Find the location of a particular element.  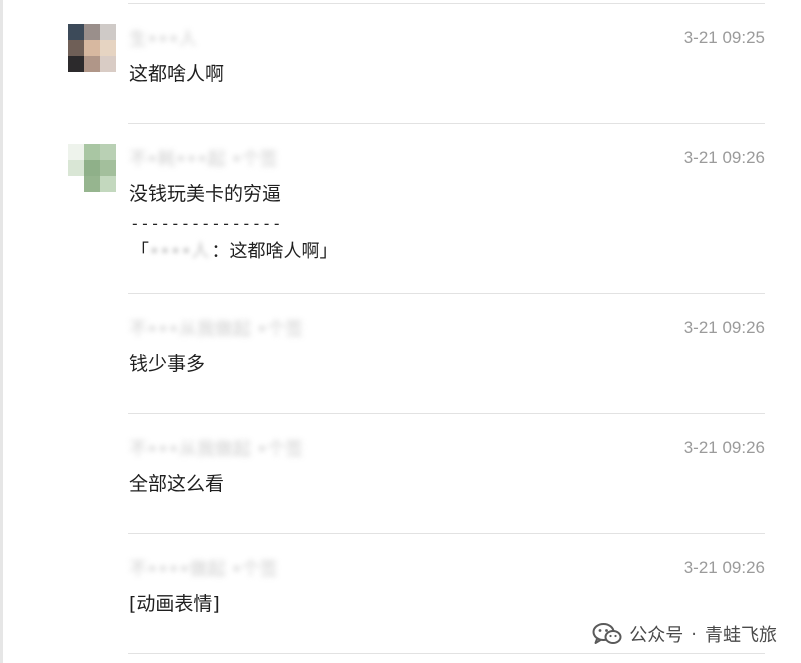

quoted-text: ：这都啥人啊」 is located at coordinates (274, 251).